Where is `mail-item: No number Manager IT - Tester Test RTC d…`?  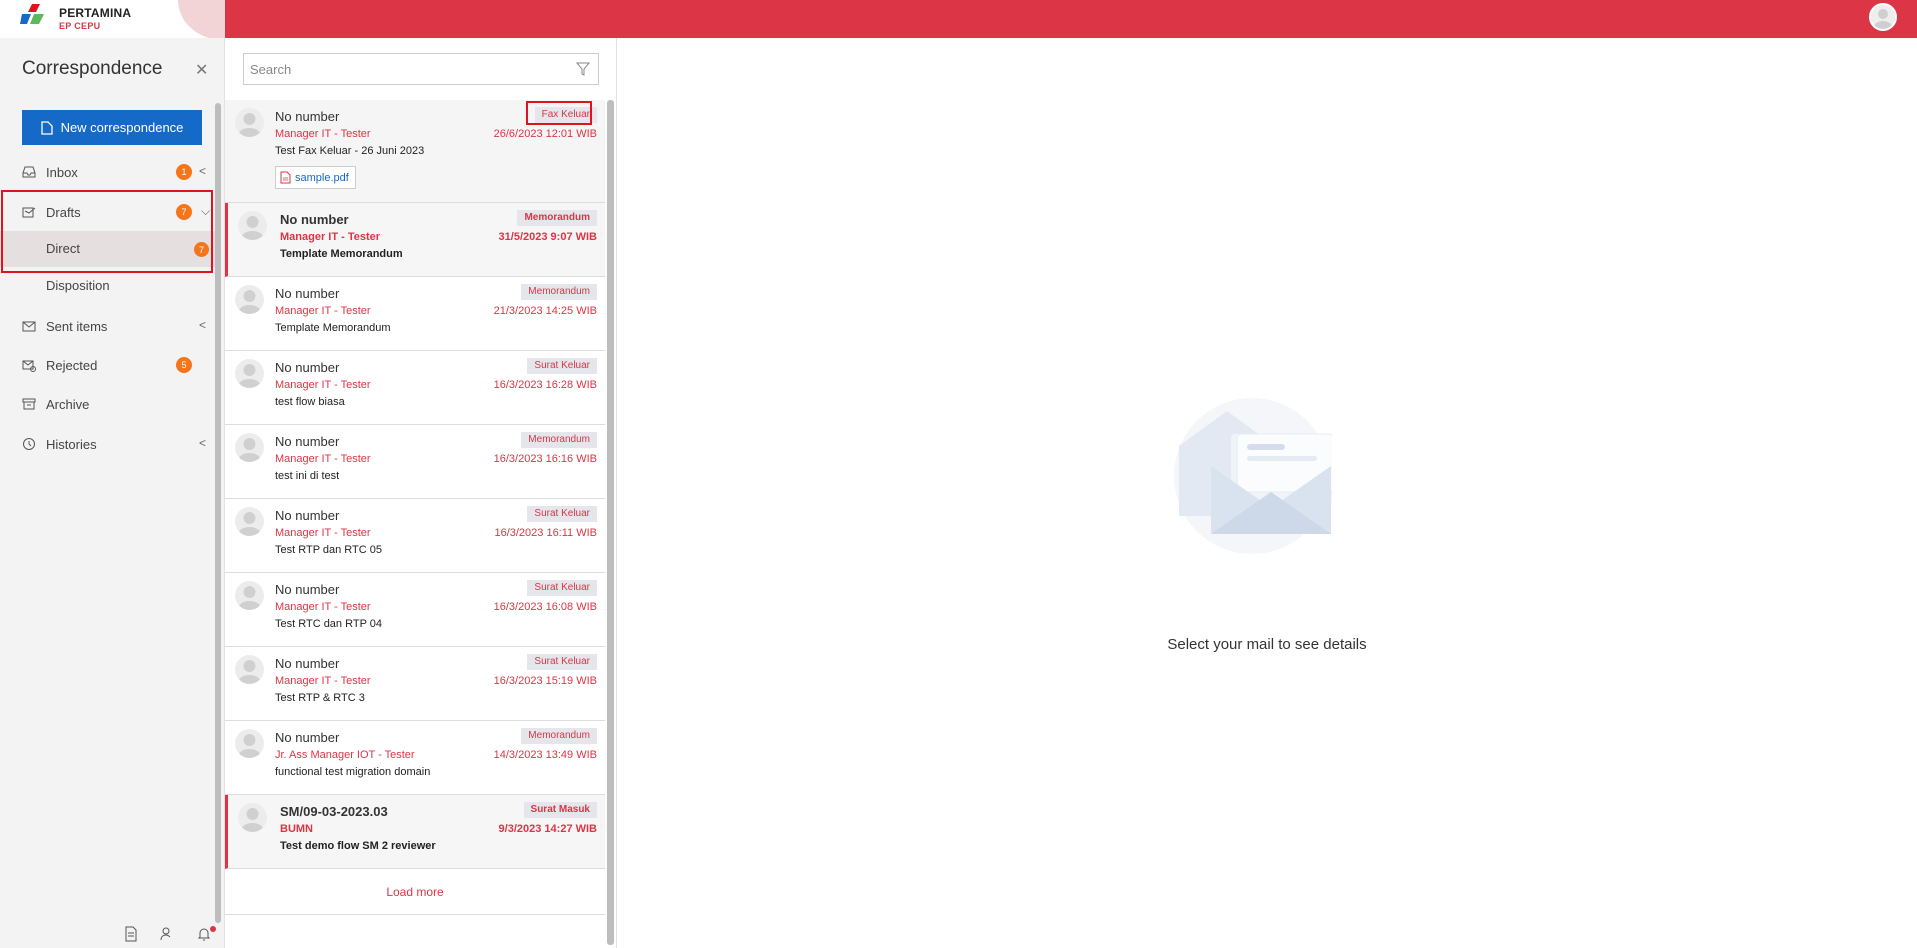 mail-item: No number Manager IT - Tester Test RTC d… is located at coordinates (415, 610).